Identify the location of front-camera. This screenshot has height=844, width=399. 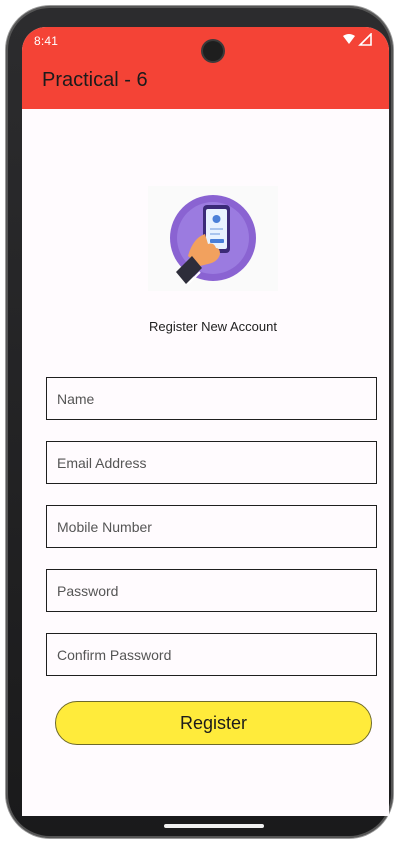
(213, 51).